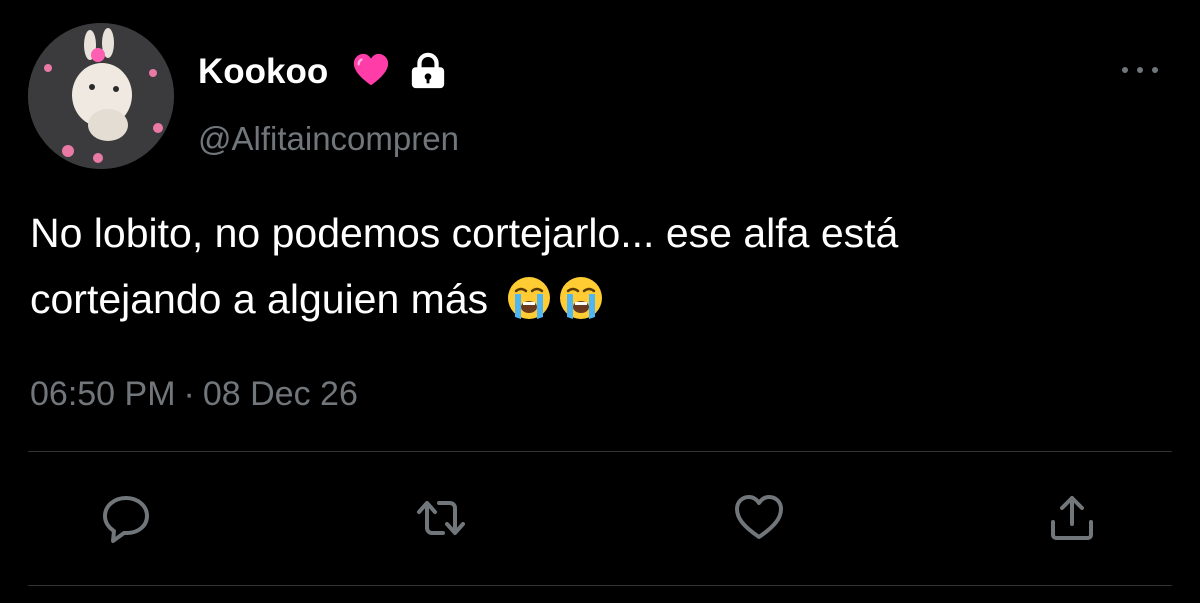  I want to click on reply-icon, so click(126, 519).